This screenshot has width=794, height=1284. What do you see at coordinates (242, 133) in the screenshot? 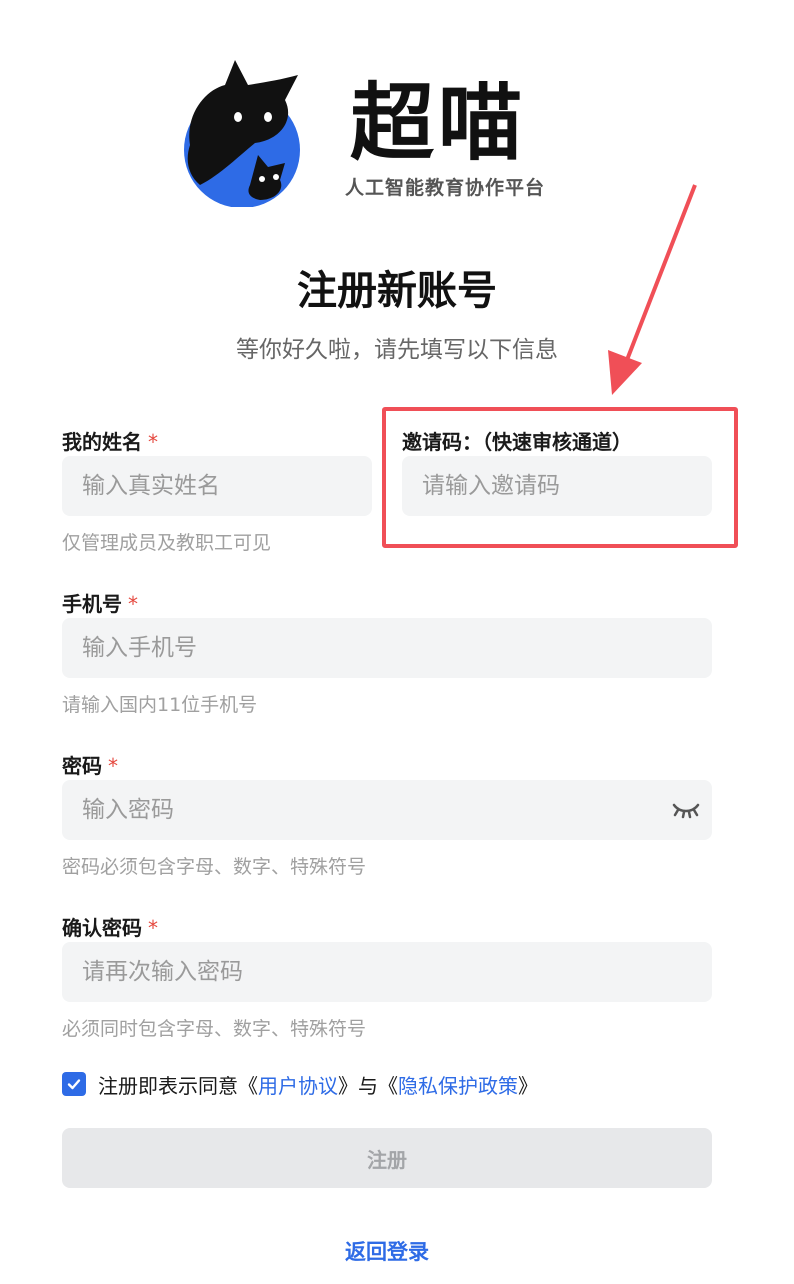
I see `cat-logo-icon` at bounding box center [242, 133].